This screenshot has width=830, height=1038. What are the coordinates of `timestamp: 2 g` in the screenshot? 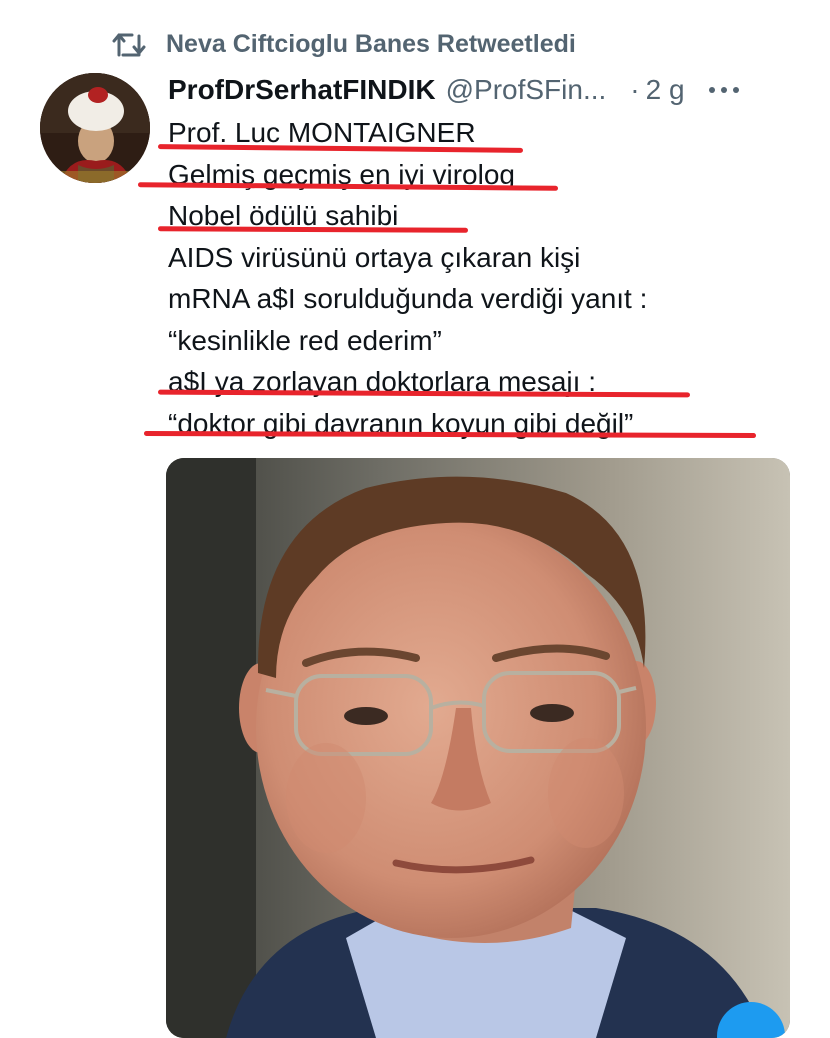 It's located at (665, 90).